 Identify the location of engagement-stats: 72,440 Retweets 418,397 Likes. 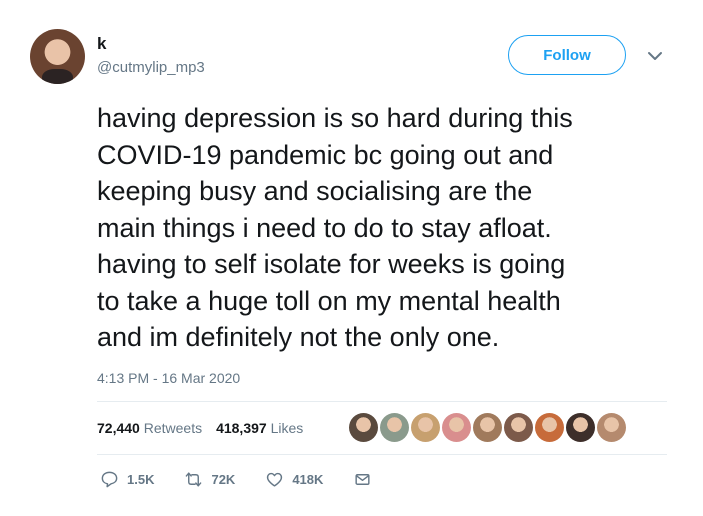
(200, 428).